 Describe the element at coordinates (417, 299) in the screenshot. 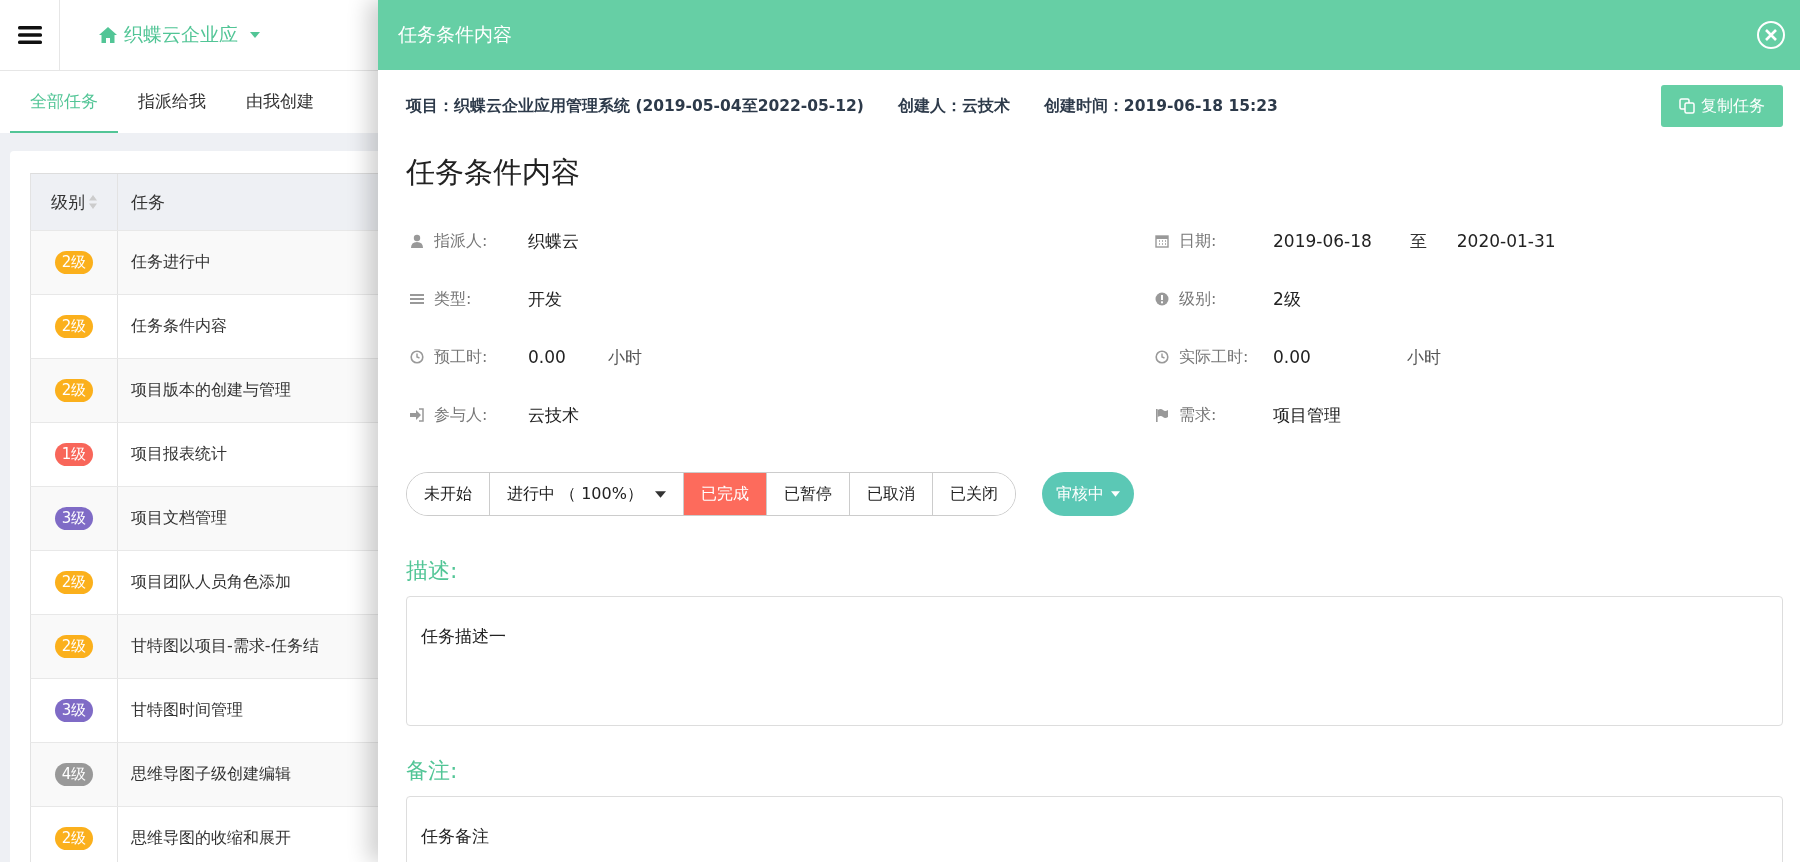

I see `list-icon` at that location.